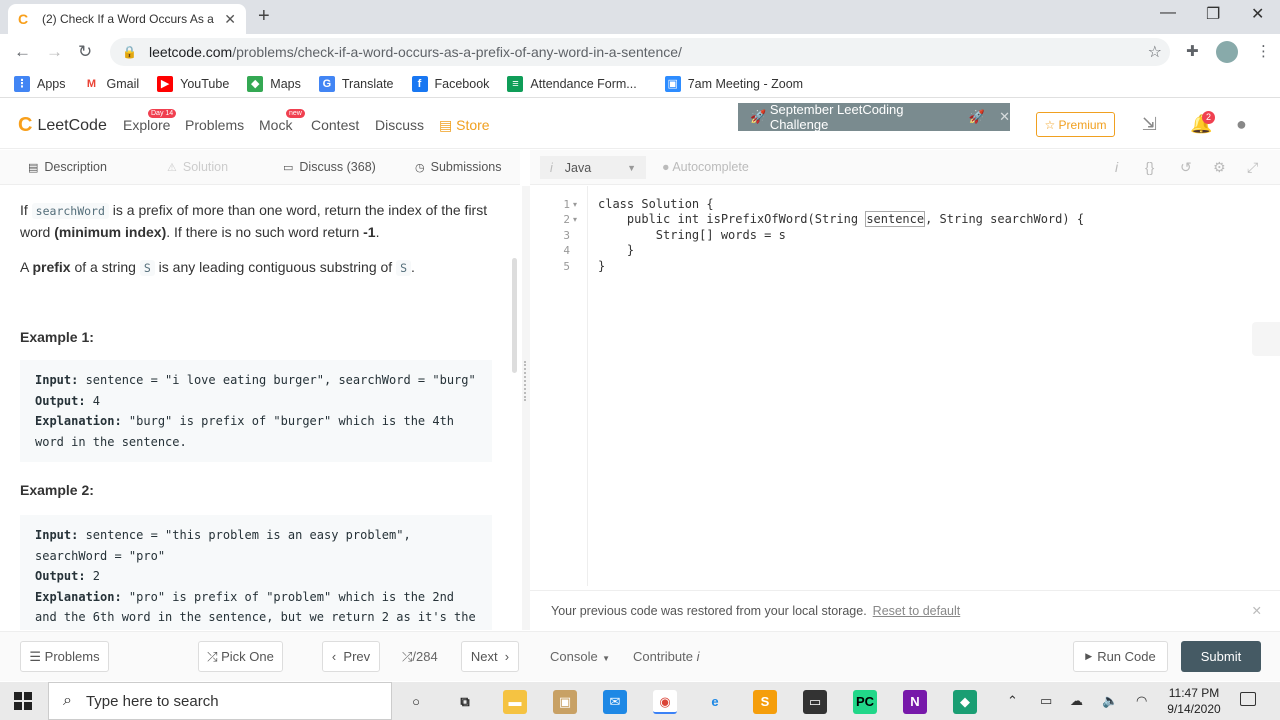 This screenshot has height=720, width=1280. What do you see at coordinates (715, 702) in the screenshot?
I see `edge-icon: e` at bounding box center [715, 702].